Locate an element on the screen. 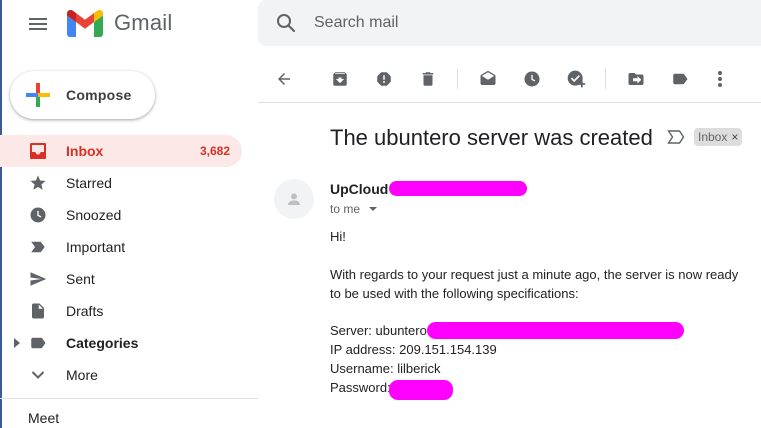  more-vert-icon is located at coordinates (720, 79).